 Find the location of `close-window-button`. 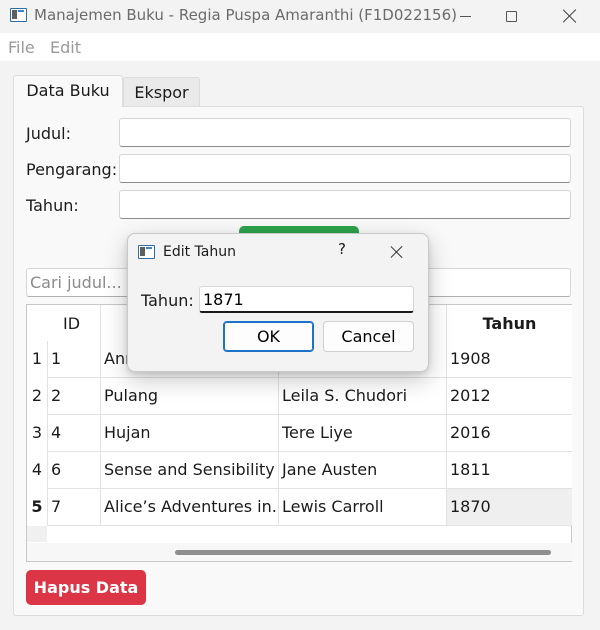

close-window-button is located at coordinates (570, 16).